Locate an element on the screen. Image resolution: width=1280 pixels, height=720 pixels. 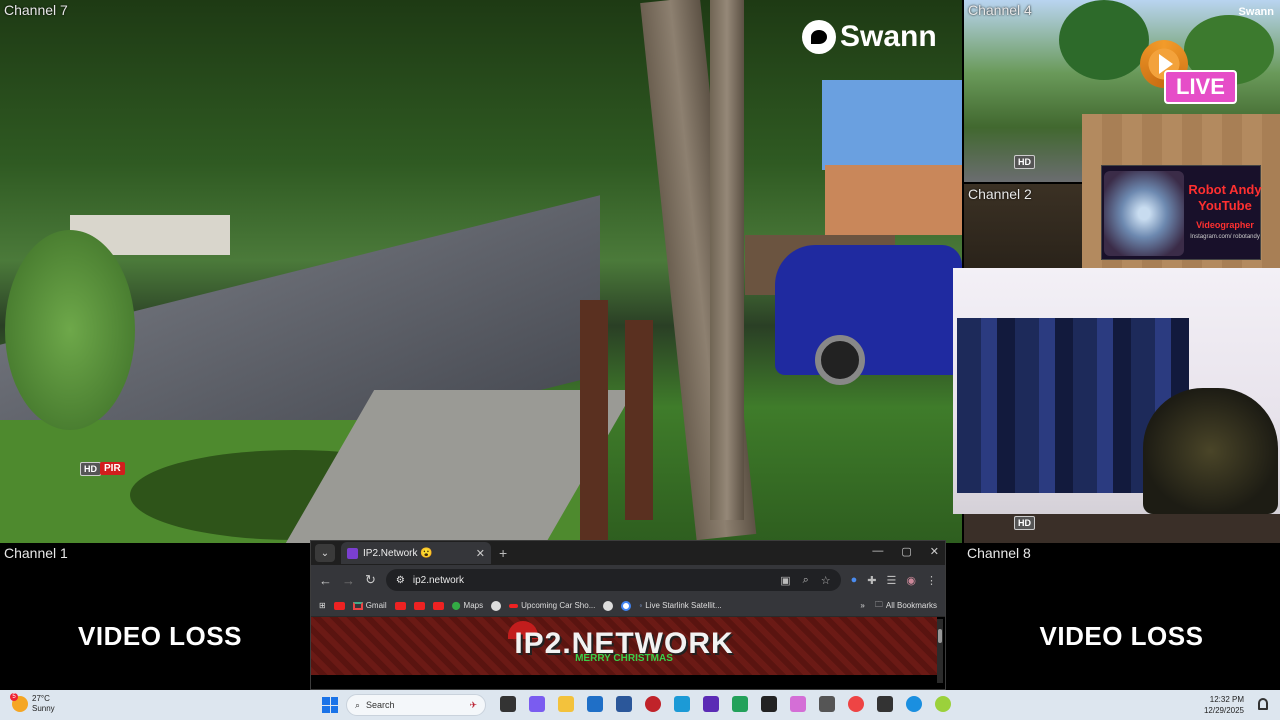
weather-widget: 5 27°C Sunny is located at coordinates (32, 703).